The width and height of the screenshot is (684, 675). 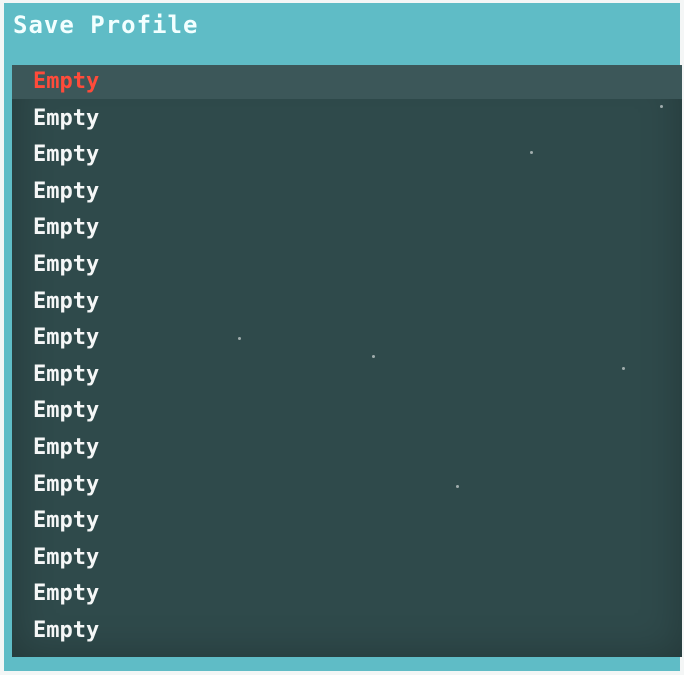 What do you see at coordinates (347, 375) in the screenshot?
I see `profile-slot-9: Empty` at bounding box center [347, 375].